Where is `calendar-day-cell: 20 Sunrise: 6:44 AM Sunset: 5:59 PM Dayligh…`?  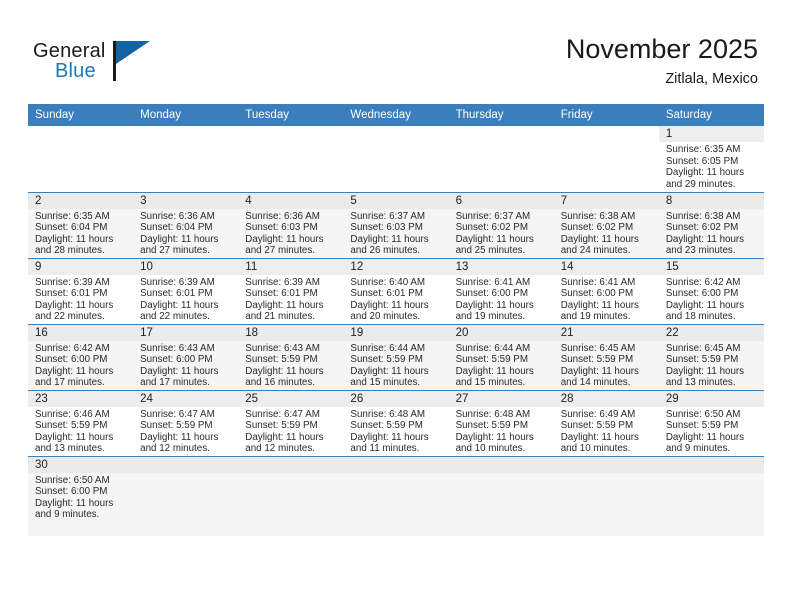
calendar-day-cell: 20 Sunrise: 6:44 AM Sunset: 5:59 PM Dayligh… is located at coordinates (501, 357).